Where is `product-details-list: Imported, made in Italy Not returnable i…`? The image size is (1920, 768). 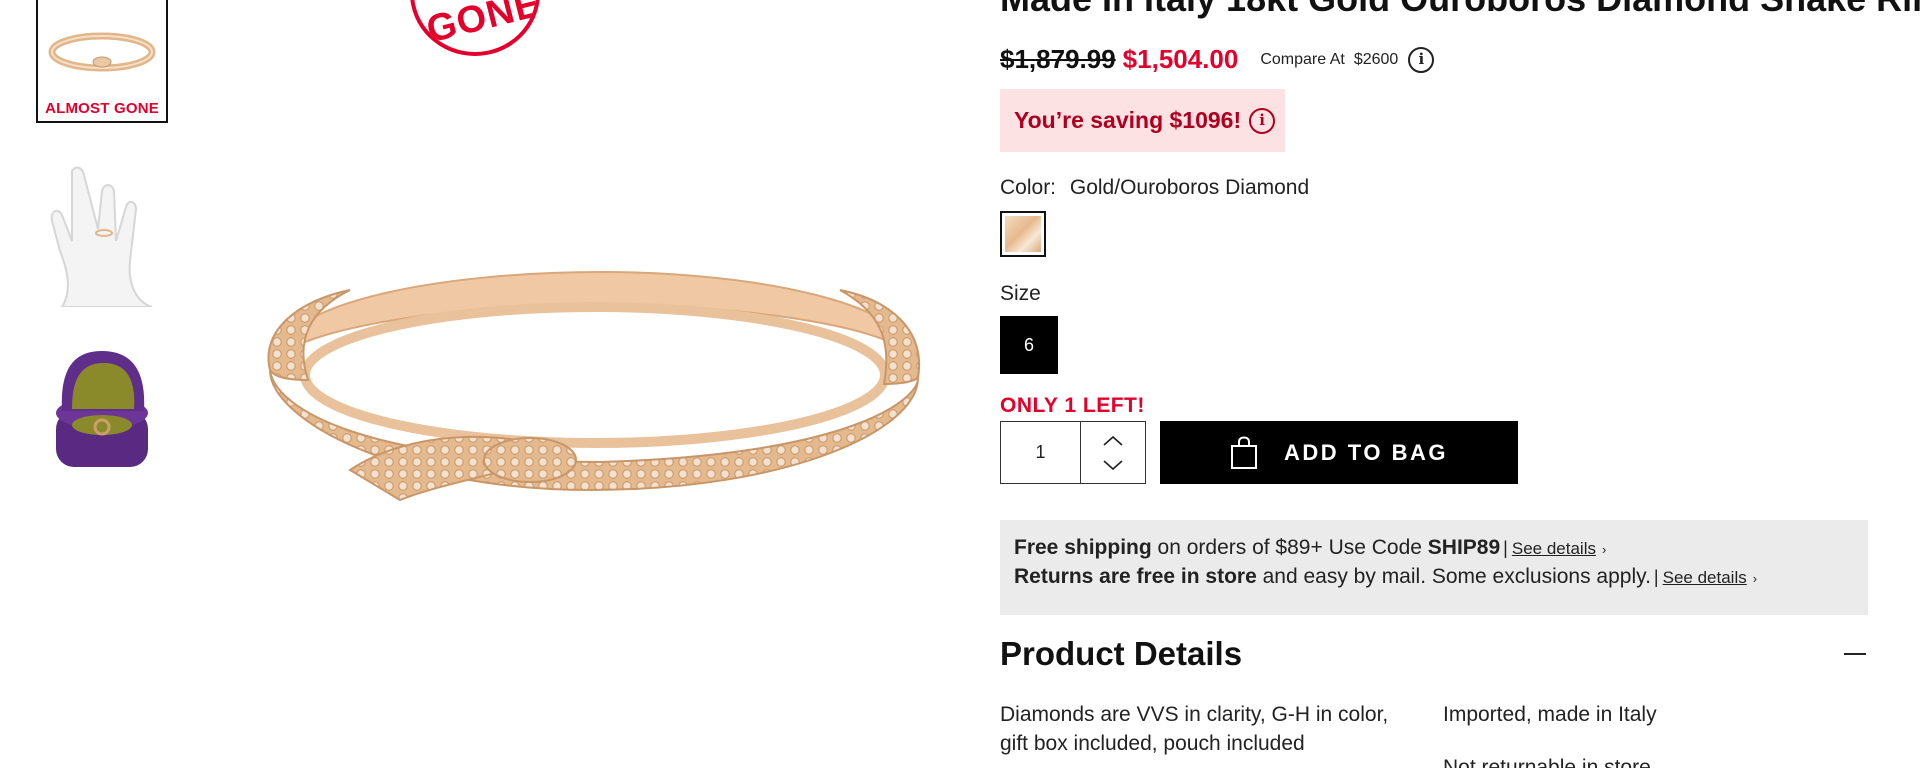 product-details-list: Imported, made in Italy Not returnable i… is located at coordinates (1653, 734).